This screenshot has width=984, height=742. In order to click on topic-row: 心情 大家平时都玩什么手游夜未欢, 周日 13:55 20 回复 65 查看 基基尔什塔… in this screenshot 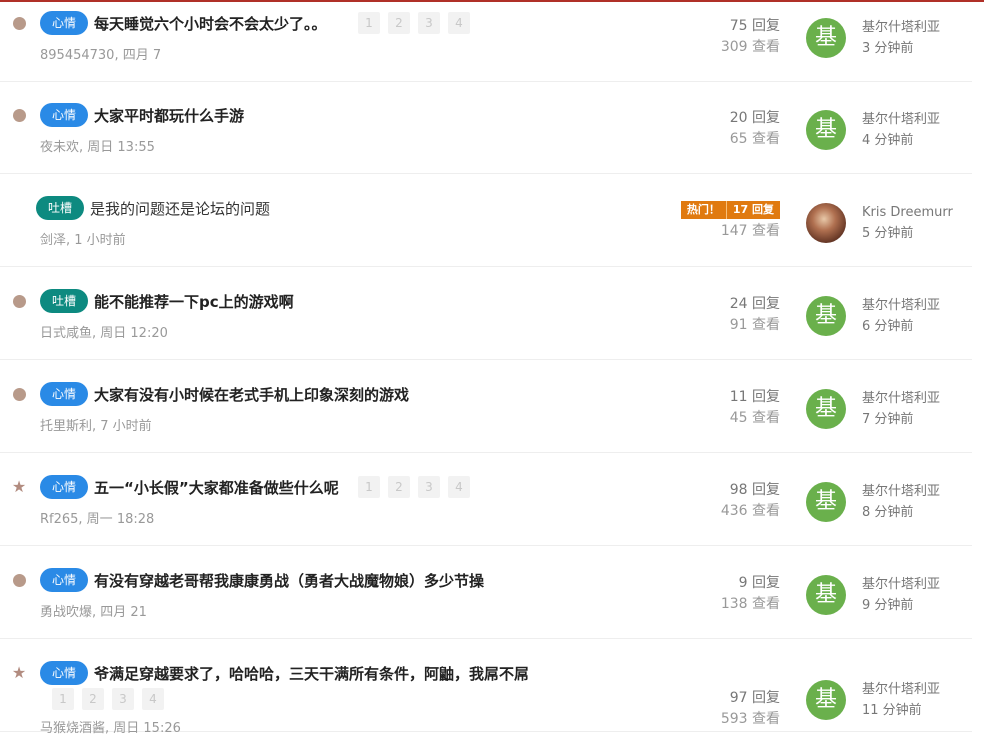, I will do `click(486, 128)`.